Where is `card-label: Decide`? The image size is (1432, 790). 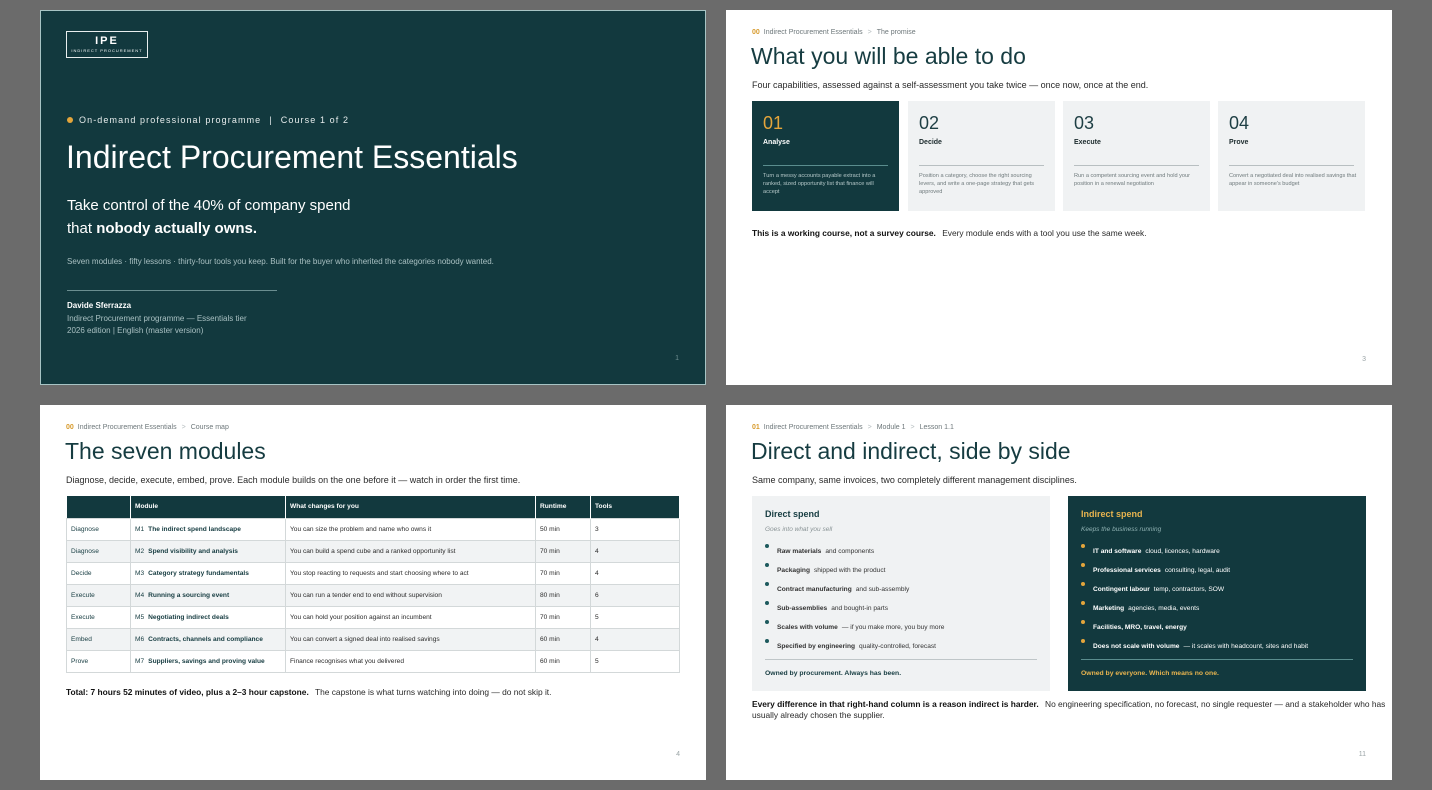
card-label: Decide is located at coordinates (930, 142).